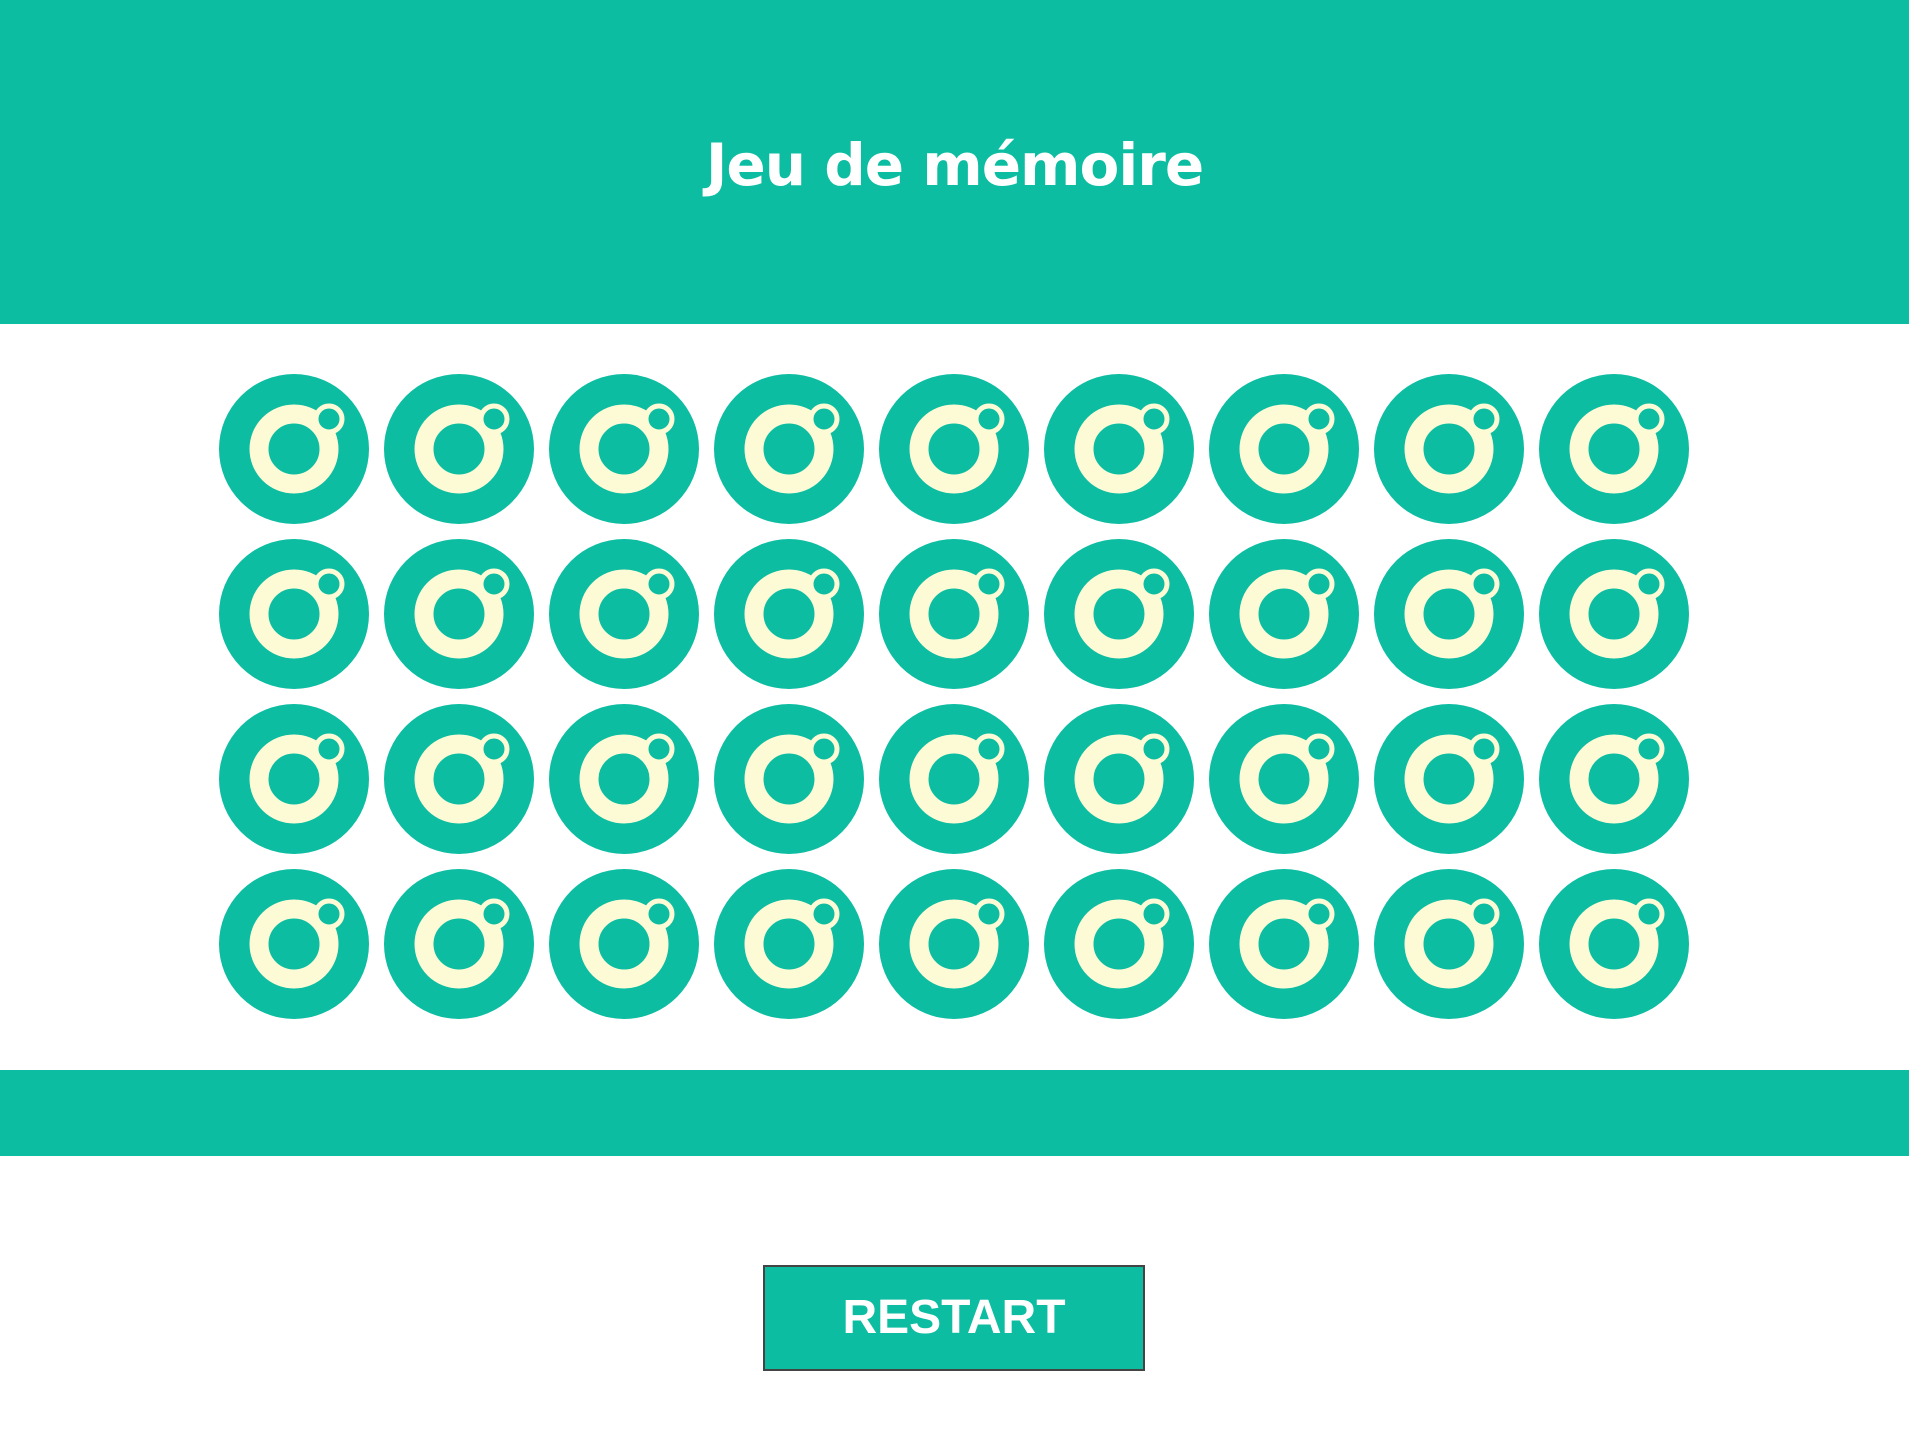 The width and height of the screenshot is (1909, 1431). I want to click on status-bar, so click(954, 1113).